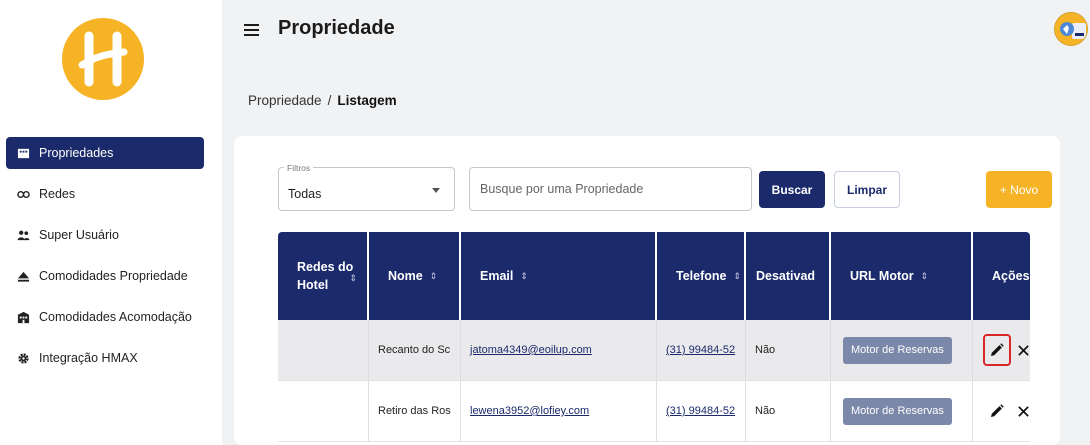 This screenshot has width=1090, height=445. What do you see at coordinates (79, 235) in the screenshot?
I see `sidebar-item-label: Super Usuário` at bounding box center [79, 235].